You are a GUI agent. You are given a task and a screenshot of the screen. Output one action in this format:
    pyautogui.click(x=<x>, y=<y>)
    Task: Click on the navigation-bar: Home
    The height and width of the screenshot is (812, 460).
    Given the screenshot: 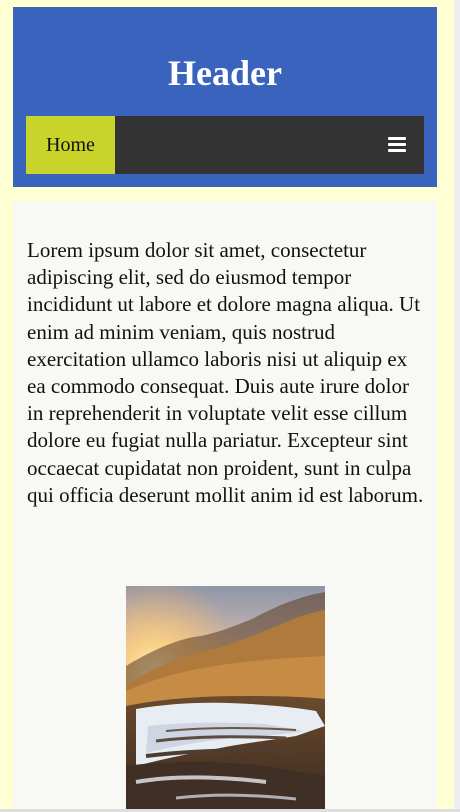 What is the action you would take?
    pyautogui.click(x=225, y=145)
    